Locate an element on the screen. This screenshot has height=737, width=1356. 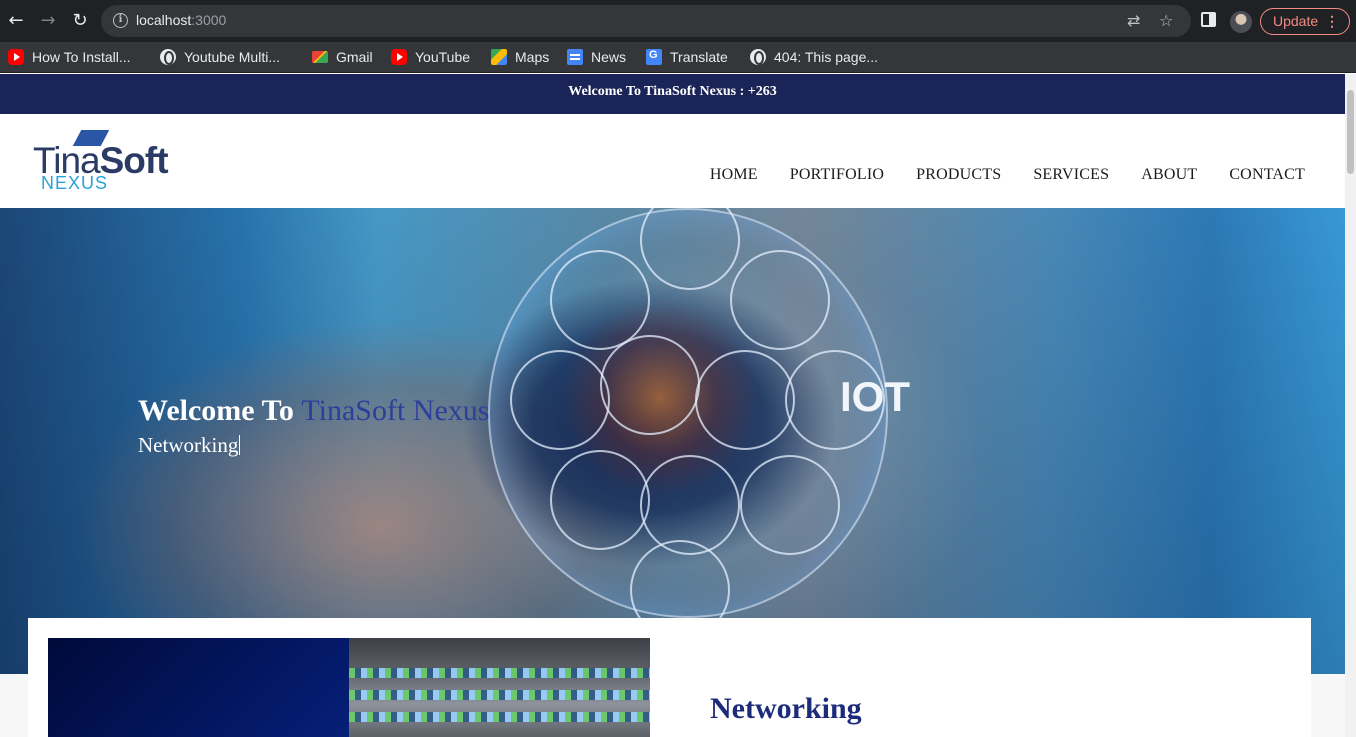
nav-services: SERVICES is located at coordinates (1071, 175).